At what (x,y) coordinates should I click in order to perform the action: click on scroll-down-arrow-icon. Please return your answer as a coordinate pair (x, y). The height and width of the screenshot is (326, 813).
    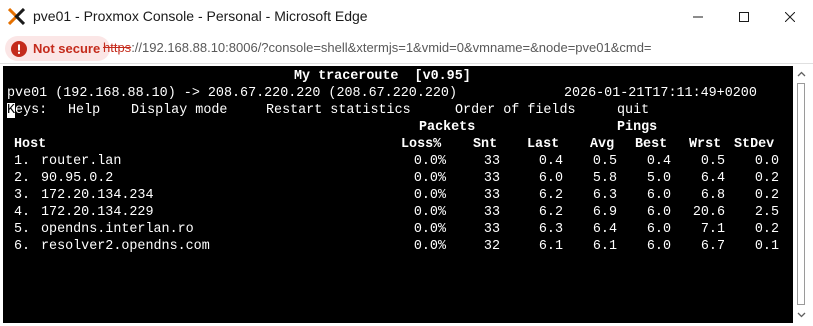
    Looking at the image, I should click on (801, 314).